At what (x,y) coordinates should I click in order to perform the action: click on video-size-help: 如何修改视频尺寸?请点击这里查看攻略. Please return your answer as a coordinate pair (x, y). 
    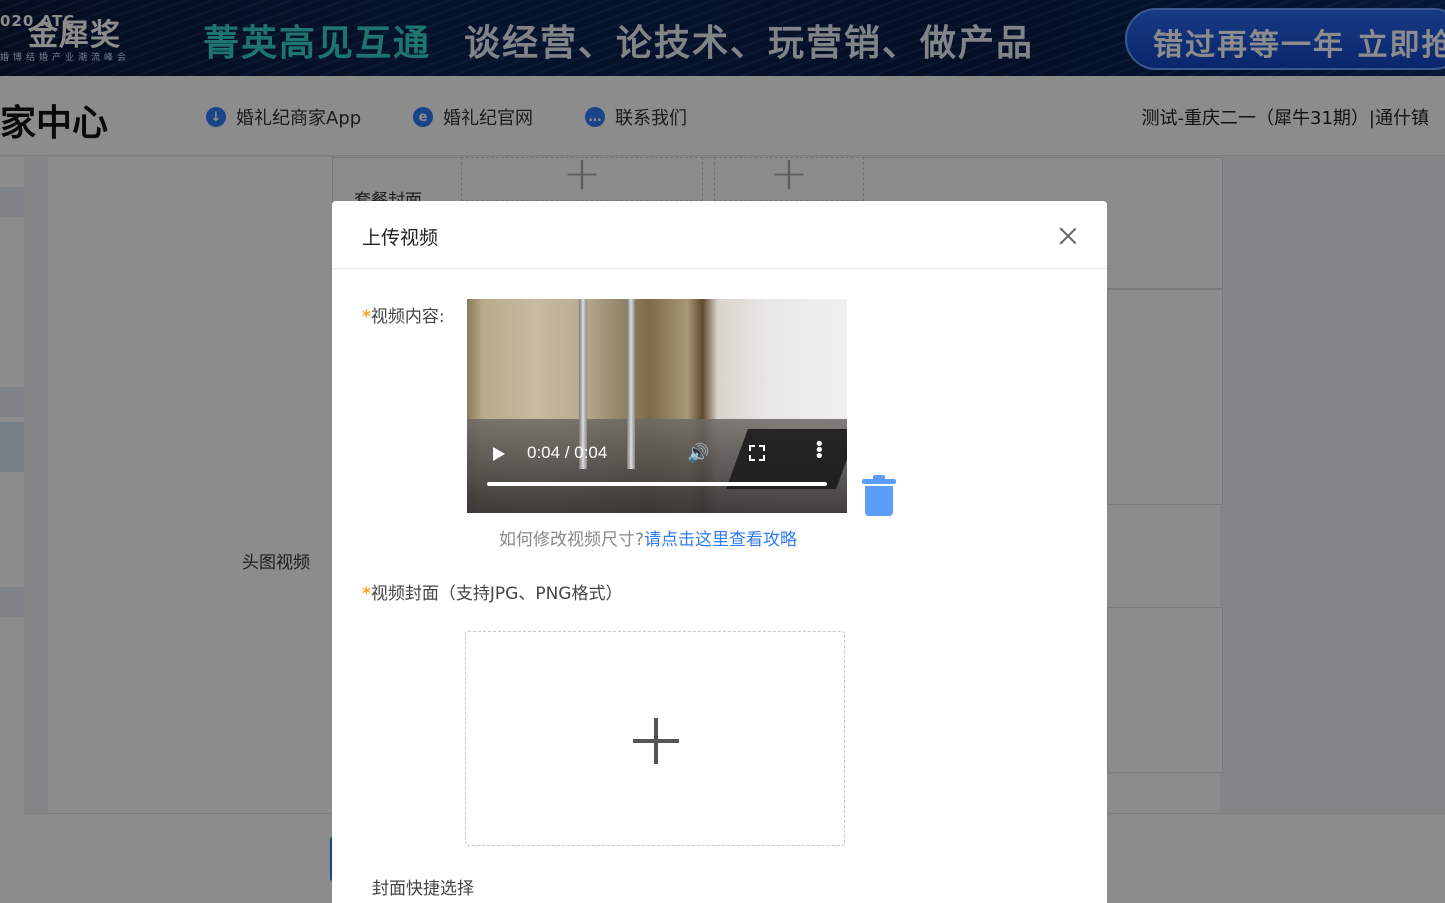
    Looking at the image, I should click on (648, 537).